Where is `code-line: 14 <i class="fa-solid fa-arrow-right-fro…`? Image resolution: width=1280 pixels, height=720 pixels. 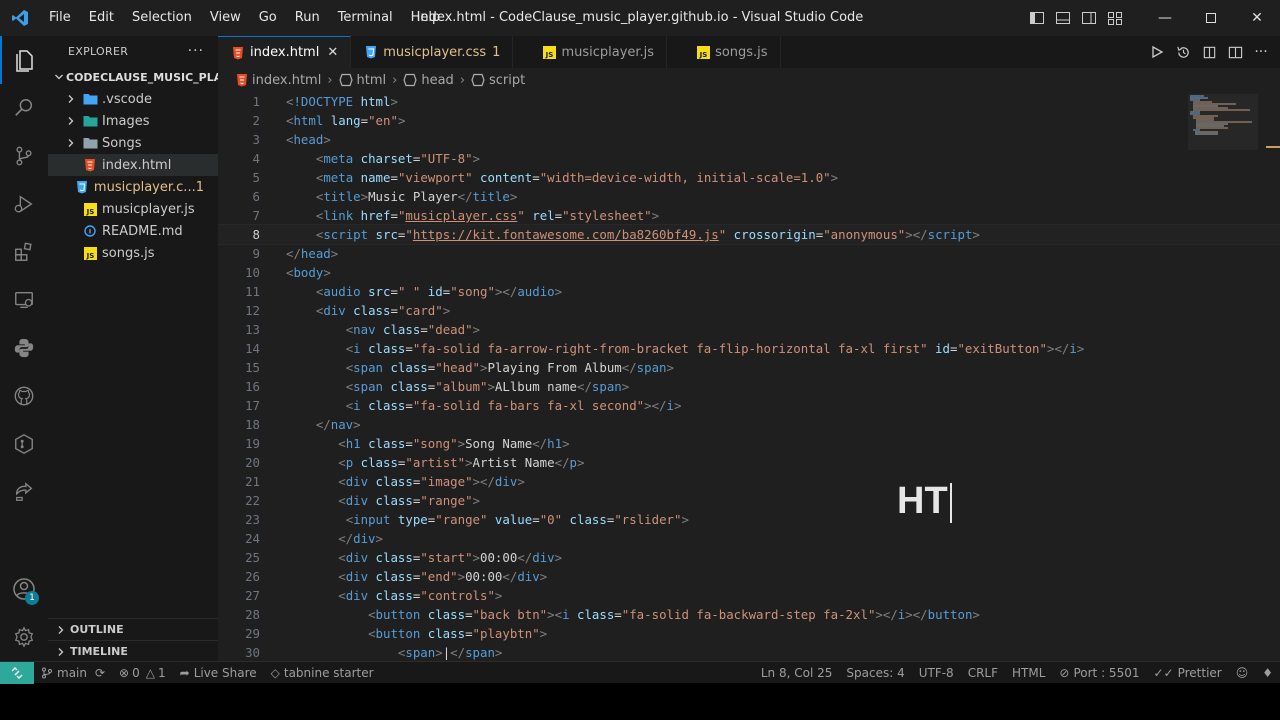
code-line: 14 <i class="fa-solid fa-arrow-right-fro… is located at coordinates (749, 348).